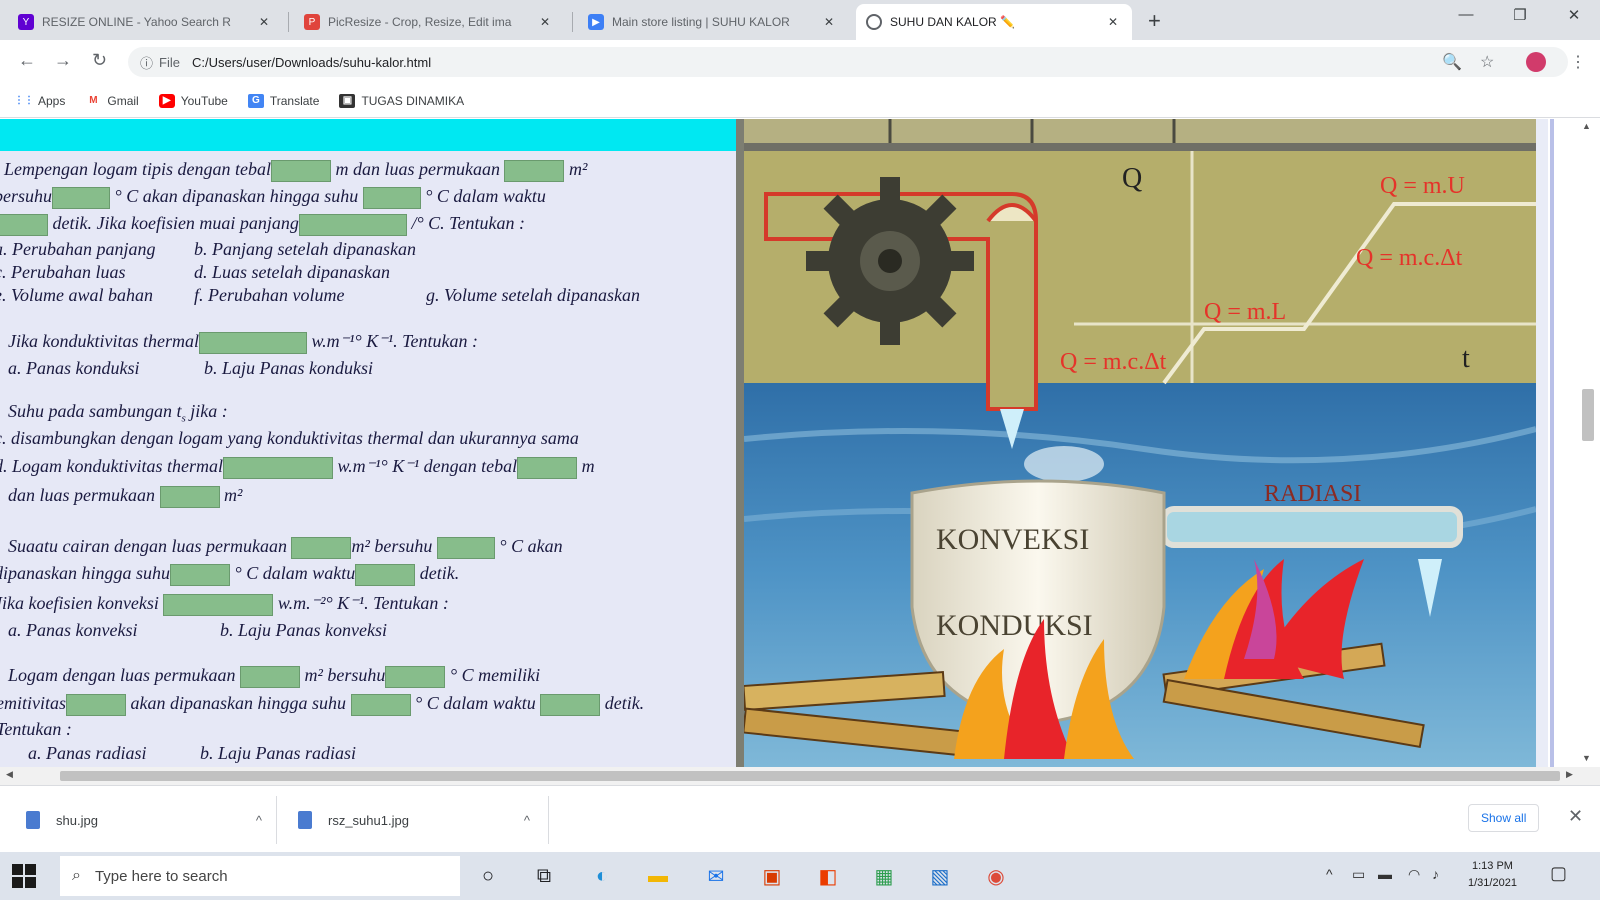 The image size is (1600, 900). Describe the element at coordinates (1569, 774) in the screenshot. I see `scroll-right-icon: ▶` at that location.